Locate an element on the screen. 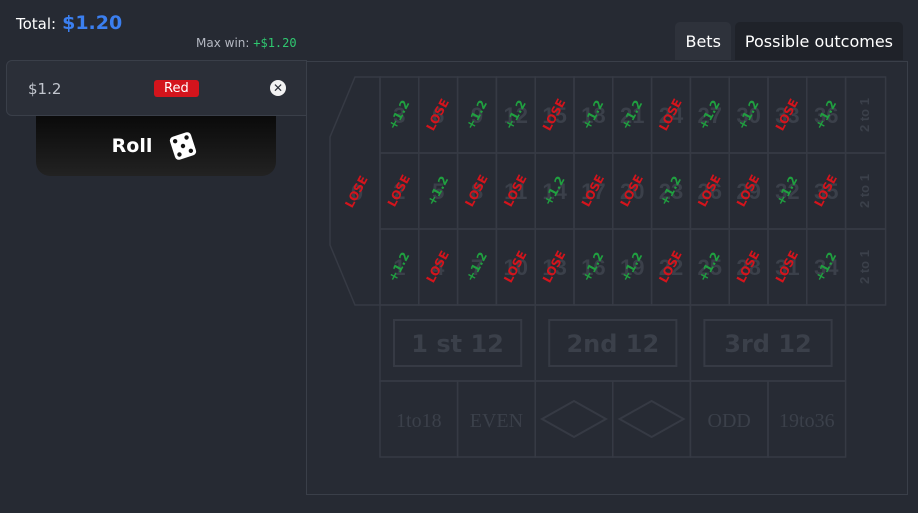 This screenshot has height=513, width=918. total-display: Total: $1.20 is located at coordinates (69, 23).